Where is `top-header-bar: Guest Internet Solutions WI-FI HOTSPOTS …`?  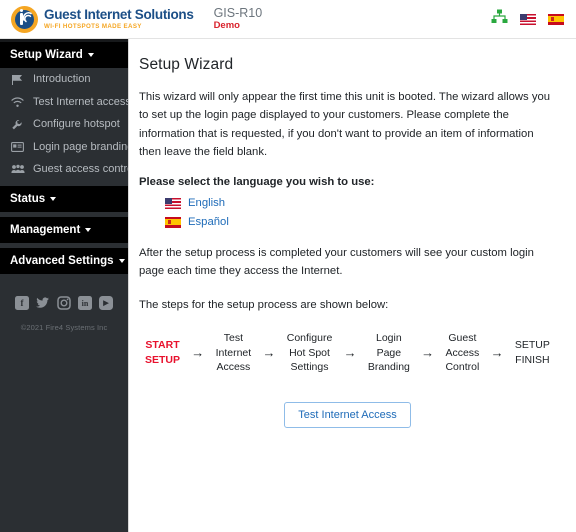 top-header-bar: Guest Internet Solutions WI-FI HOTSPOTS … is located at coordinates (288, 19).